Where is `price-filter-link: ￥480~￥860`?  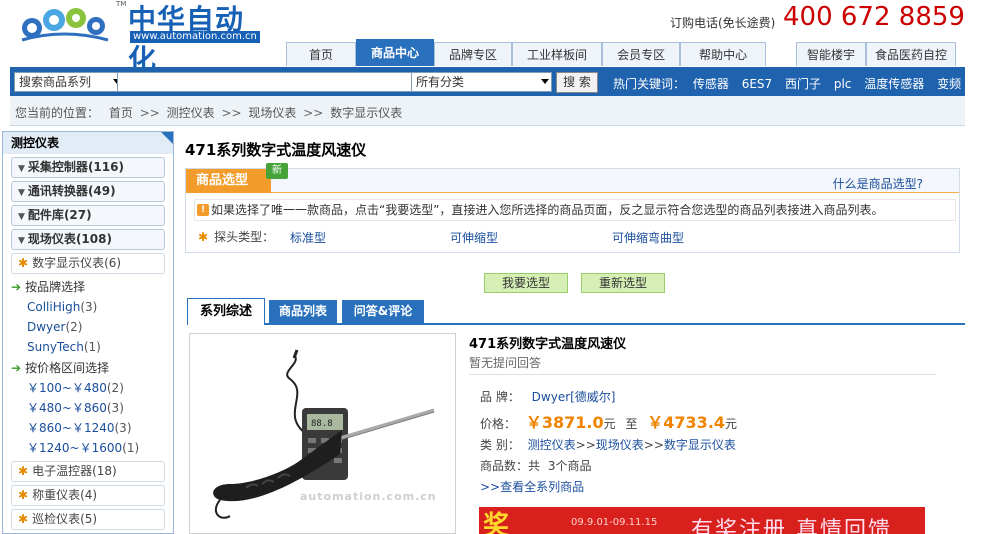
price-filter-link: ￥480~￥860 is located at coordinates (67, 408).